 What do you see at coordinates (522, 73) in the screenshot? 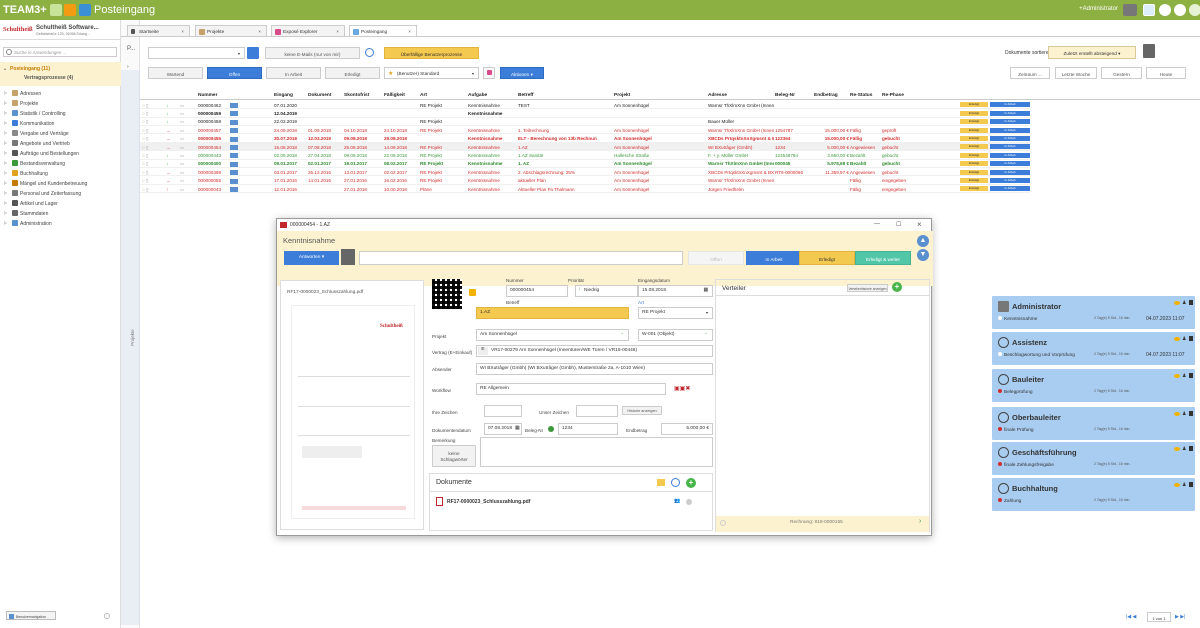
I see `actions-button: Aktionen ▾` at bounding box center [522, 73].